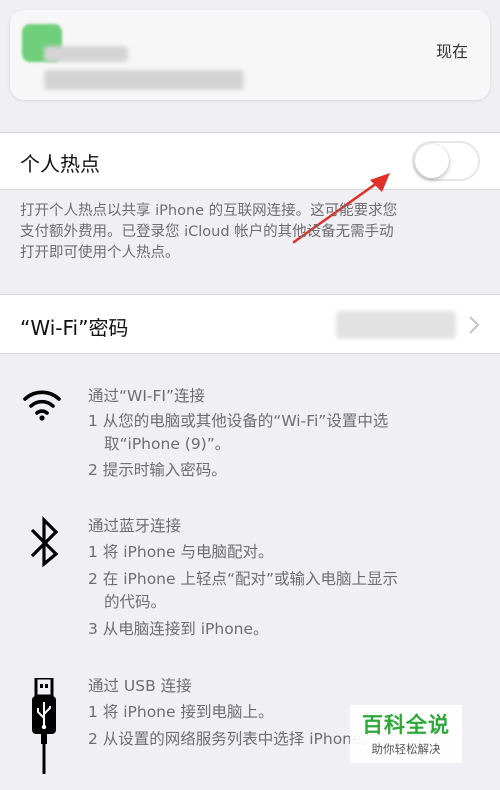 The image size is (500, 790). I want to click on toggle-knob, so click(432, 161).